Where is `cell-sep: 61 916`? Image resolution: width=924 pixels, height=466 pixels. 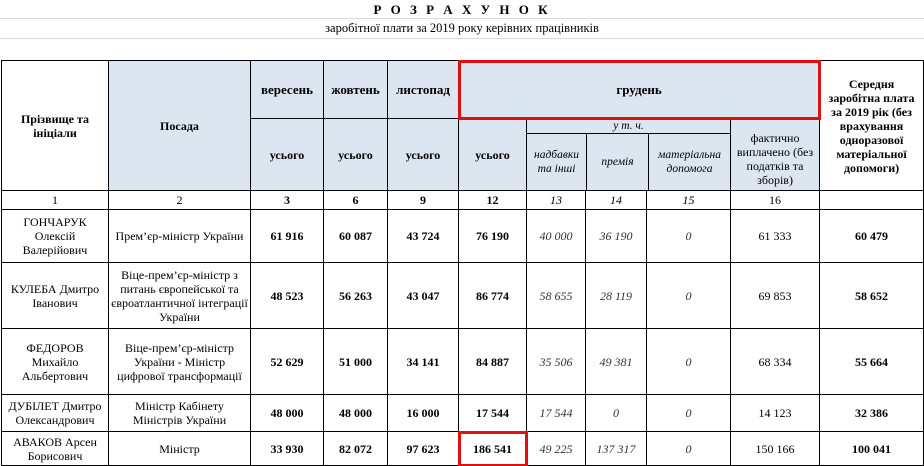 cell-sep: 61 916 is located at coordinates (287, 236).